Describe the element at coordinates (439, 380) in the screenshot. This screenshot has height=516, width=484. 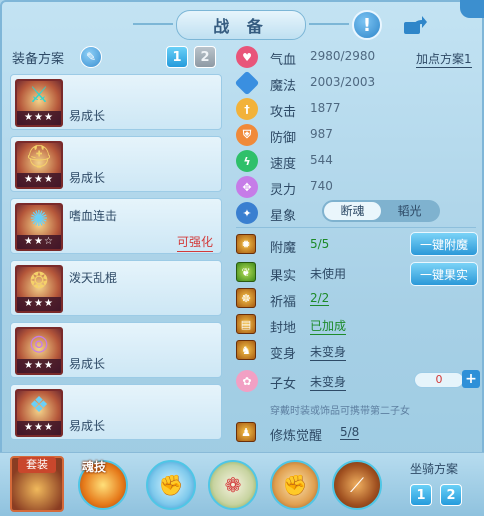
I see `child-count-display: 0` at that location.